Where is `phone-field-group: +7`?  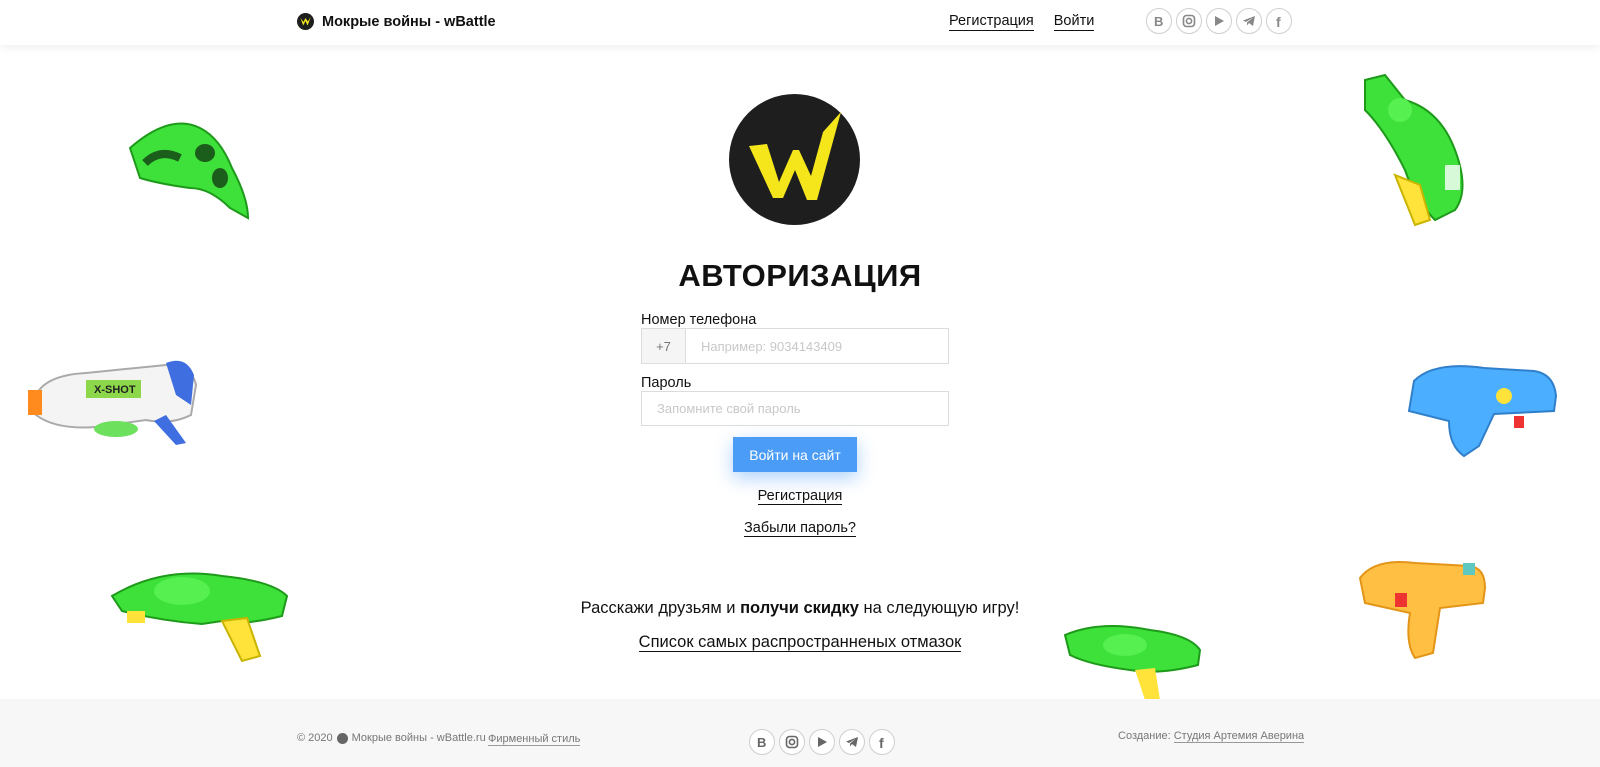
phone-field-group: +7 is located at coordinates (795, 346).